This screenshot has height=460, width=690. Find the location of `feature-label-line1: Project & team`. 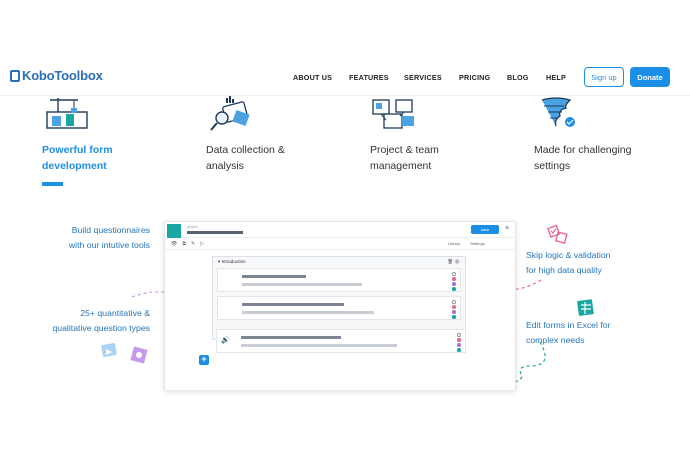

feature-label-line1: Project & team is located at coordinates (404, 150).